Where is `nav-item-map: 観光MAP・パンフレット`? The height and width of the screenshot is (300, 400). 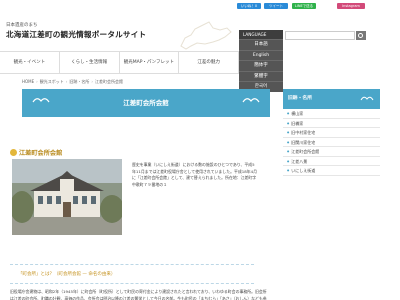 nav-item-map: 観光MAP・パンフレット is located at coordinates (150, 62).